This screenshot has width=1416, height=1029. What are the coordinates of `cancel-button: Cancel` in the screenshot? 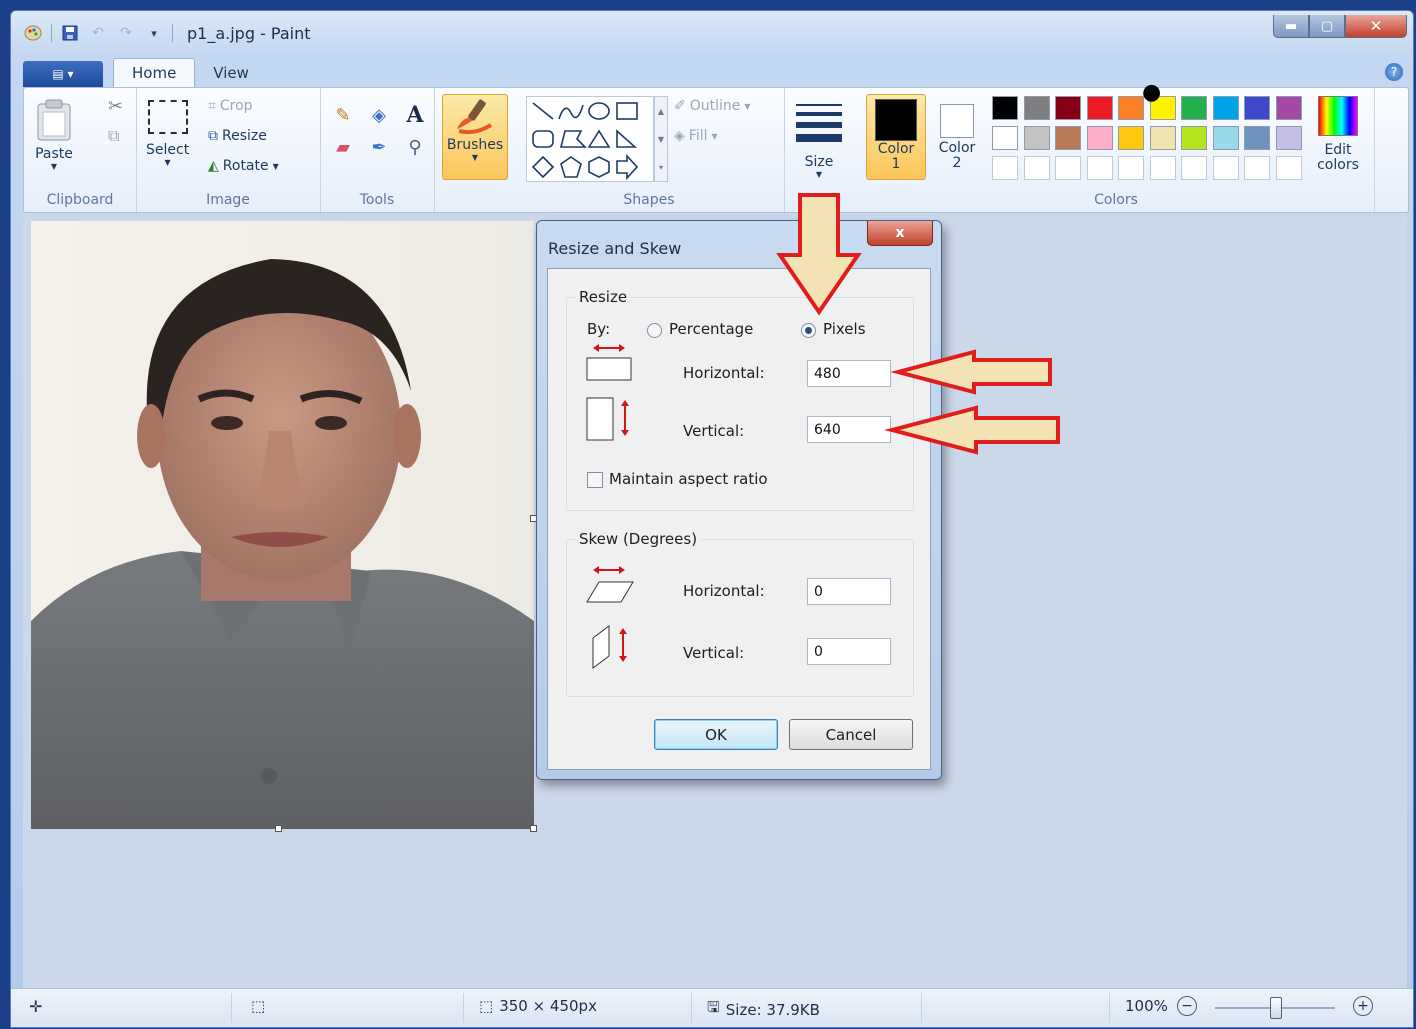 It's located at (851, 734).